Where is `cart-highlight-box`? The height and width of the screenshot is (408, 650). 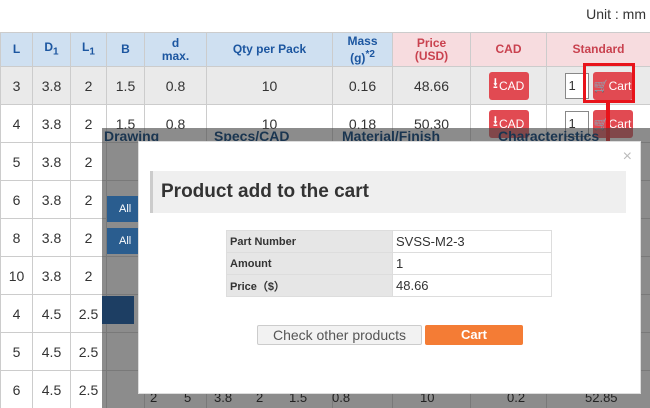 cart-highlight-box is located at coordinates (609, 83).